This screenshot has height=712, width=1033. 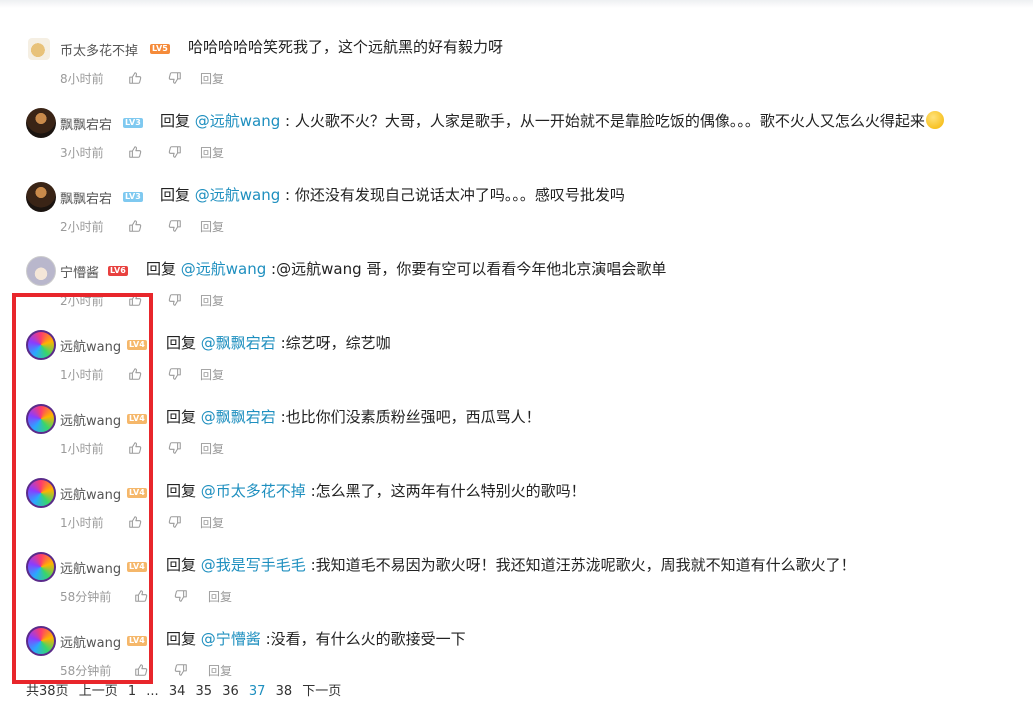 I want to click on comment-meta: 58分钟前 回复, so click(x=200, y=671).